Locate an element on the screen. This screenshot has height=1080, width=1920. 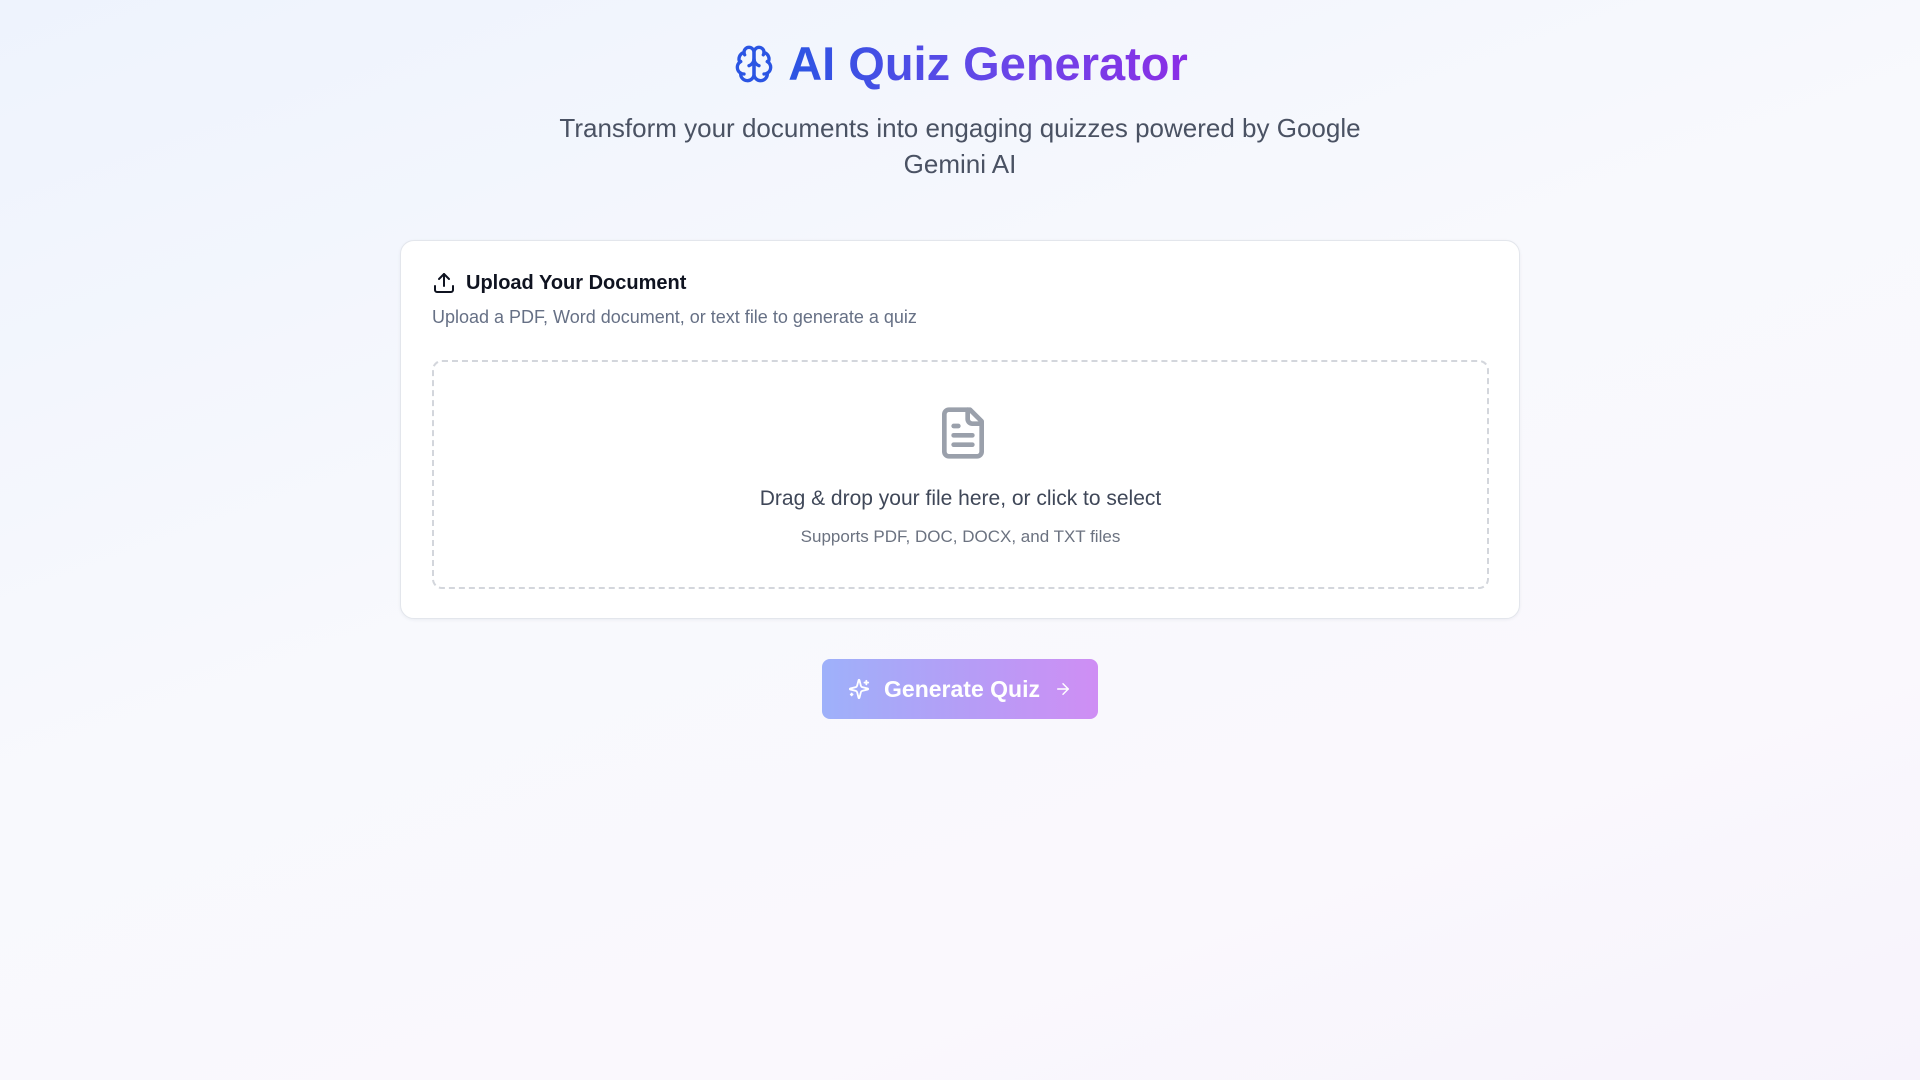
generate-quiz-label: Generate Quiz is located at coordinates (962, 688).